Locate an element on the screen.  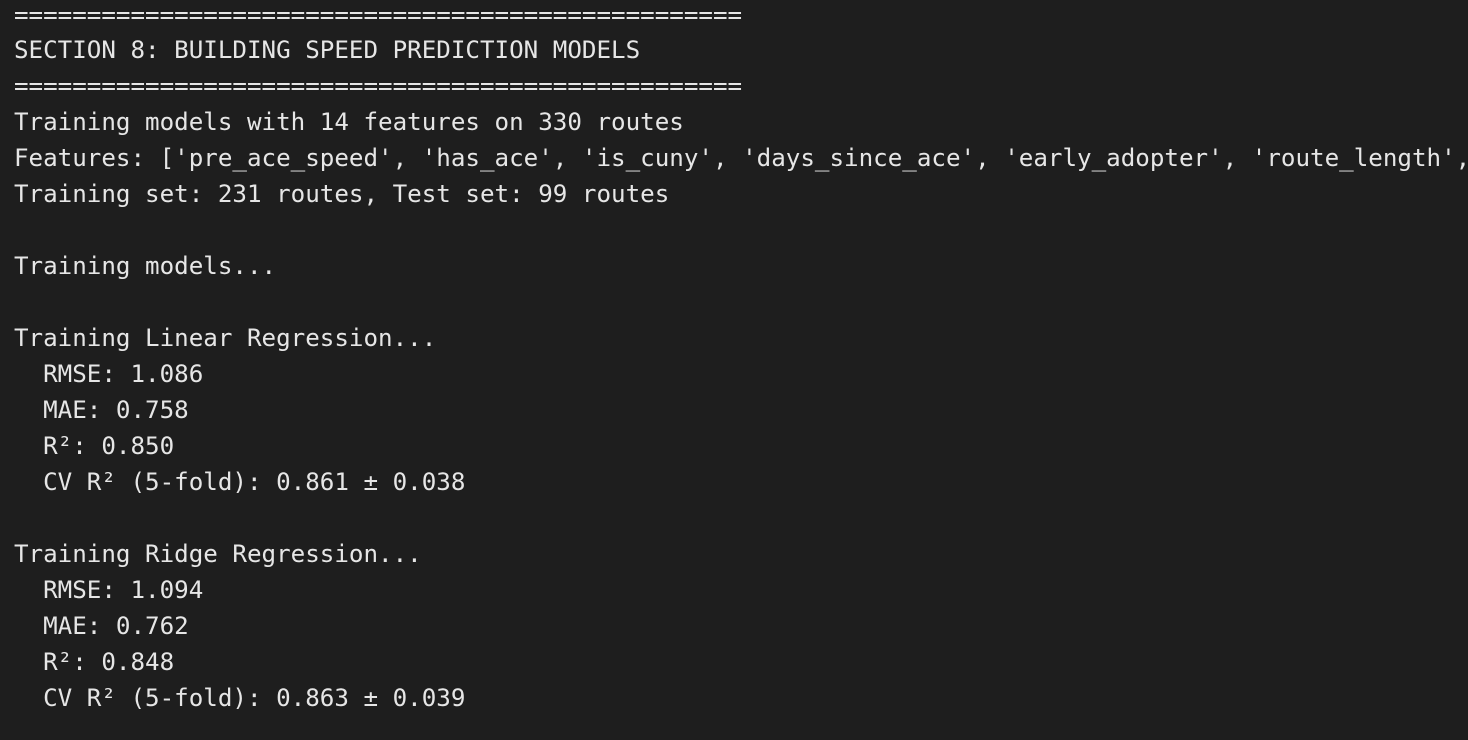
metric-mae: MAE: 0.762 is located at coordinates (101, 626).